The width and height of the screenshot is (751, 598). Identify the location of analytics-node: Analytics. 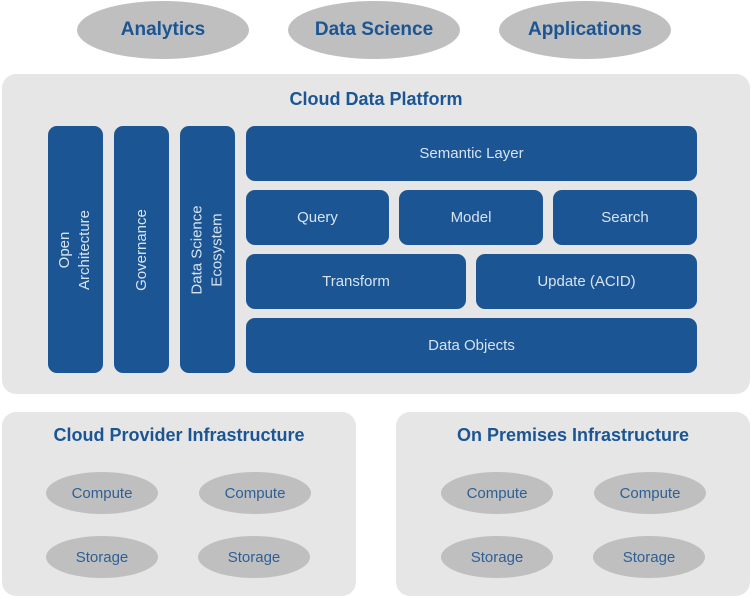
(163, 30).